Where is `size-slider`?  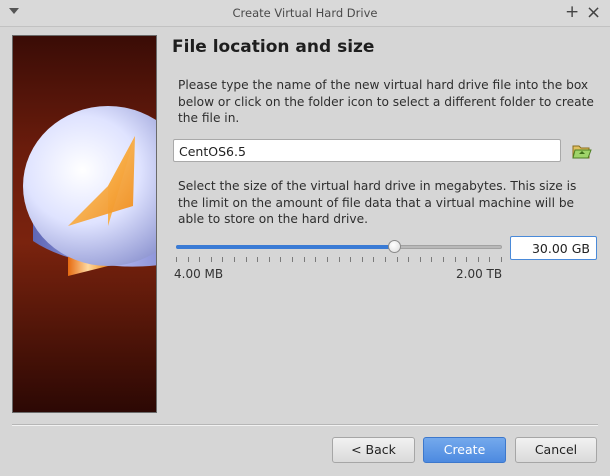
size-slider is located at coordinates (339, 247).